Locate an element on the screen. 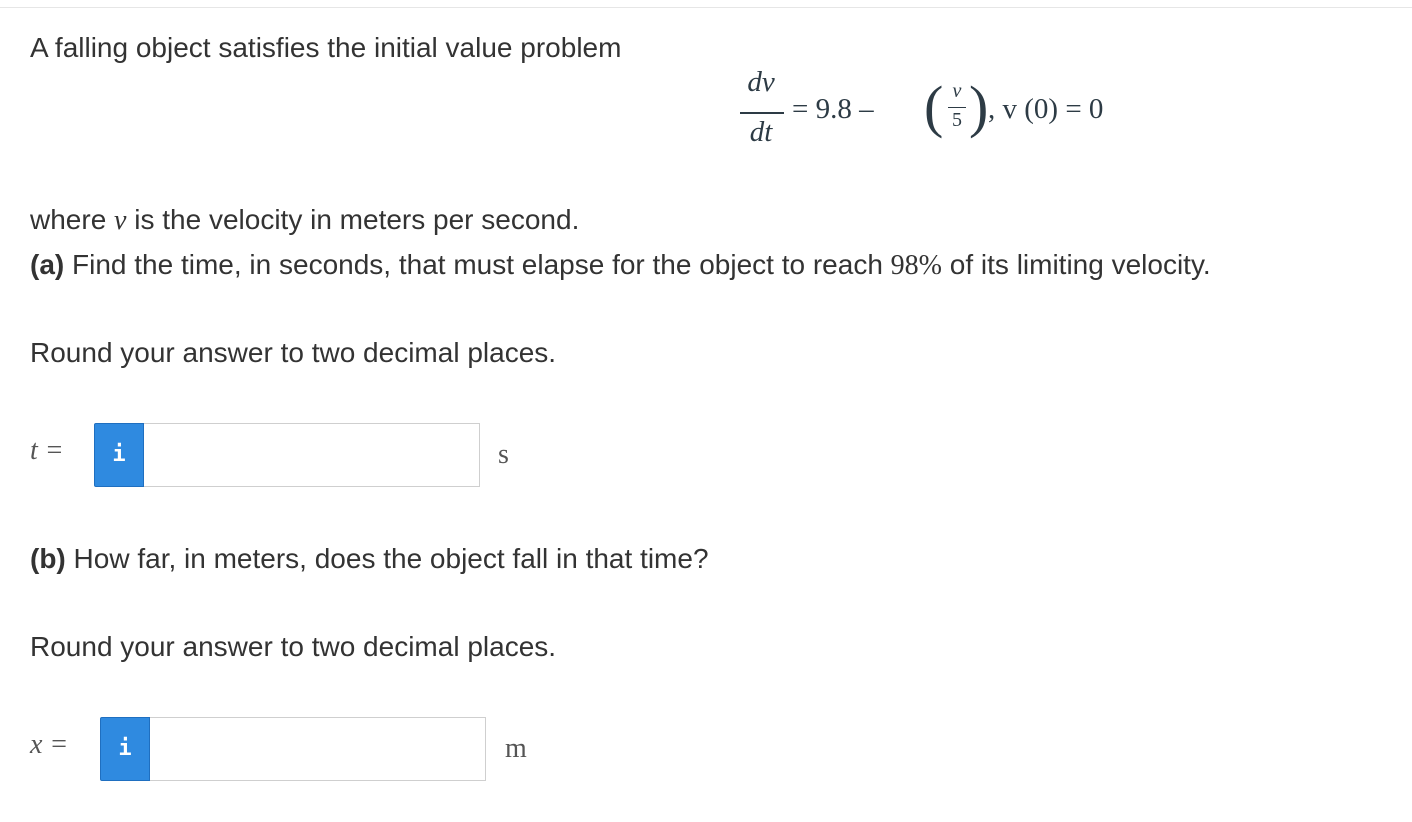 This screenshot has width=1412, height=822. part-a-round-note: Round your answer to two decimal places. is located at coordinates (293, 352).